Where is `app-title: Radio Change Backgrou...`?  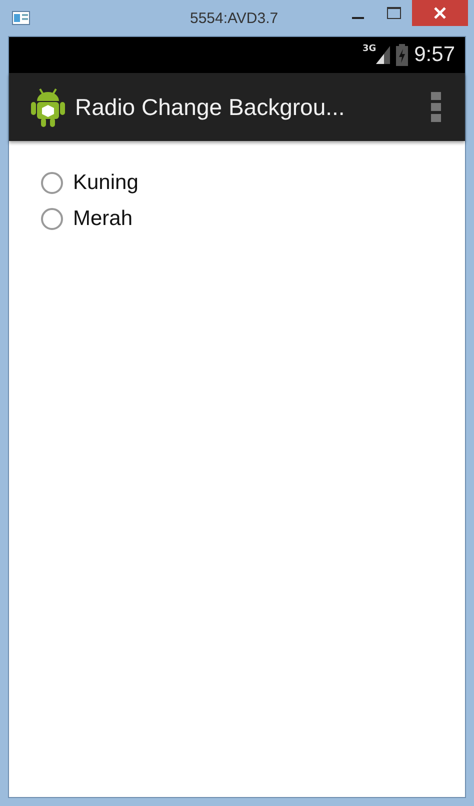 app-title: Radio Change Backgrou... is located at coordinates (210, 107).